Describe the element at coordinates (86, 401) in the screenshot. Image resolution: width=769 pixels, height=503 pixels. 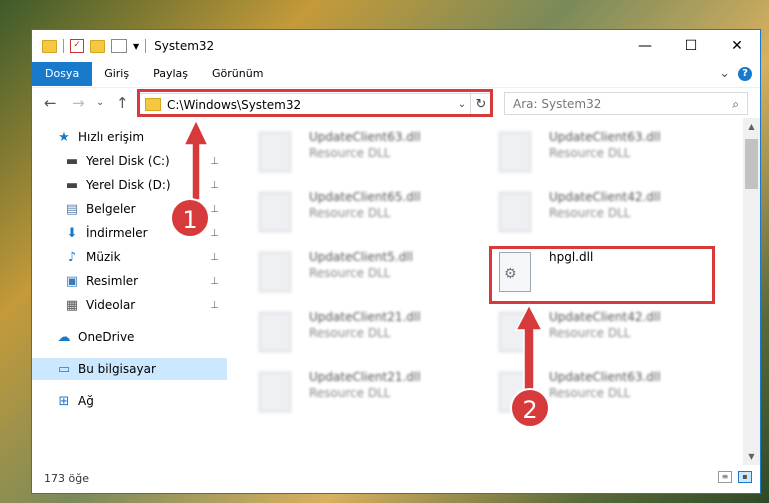
I see `sidebar-item-label: Ağ` at that location.